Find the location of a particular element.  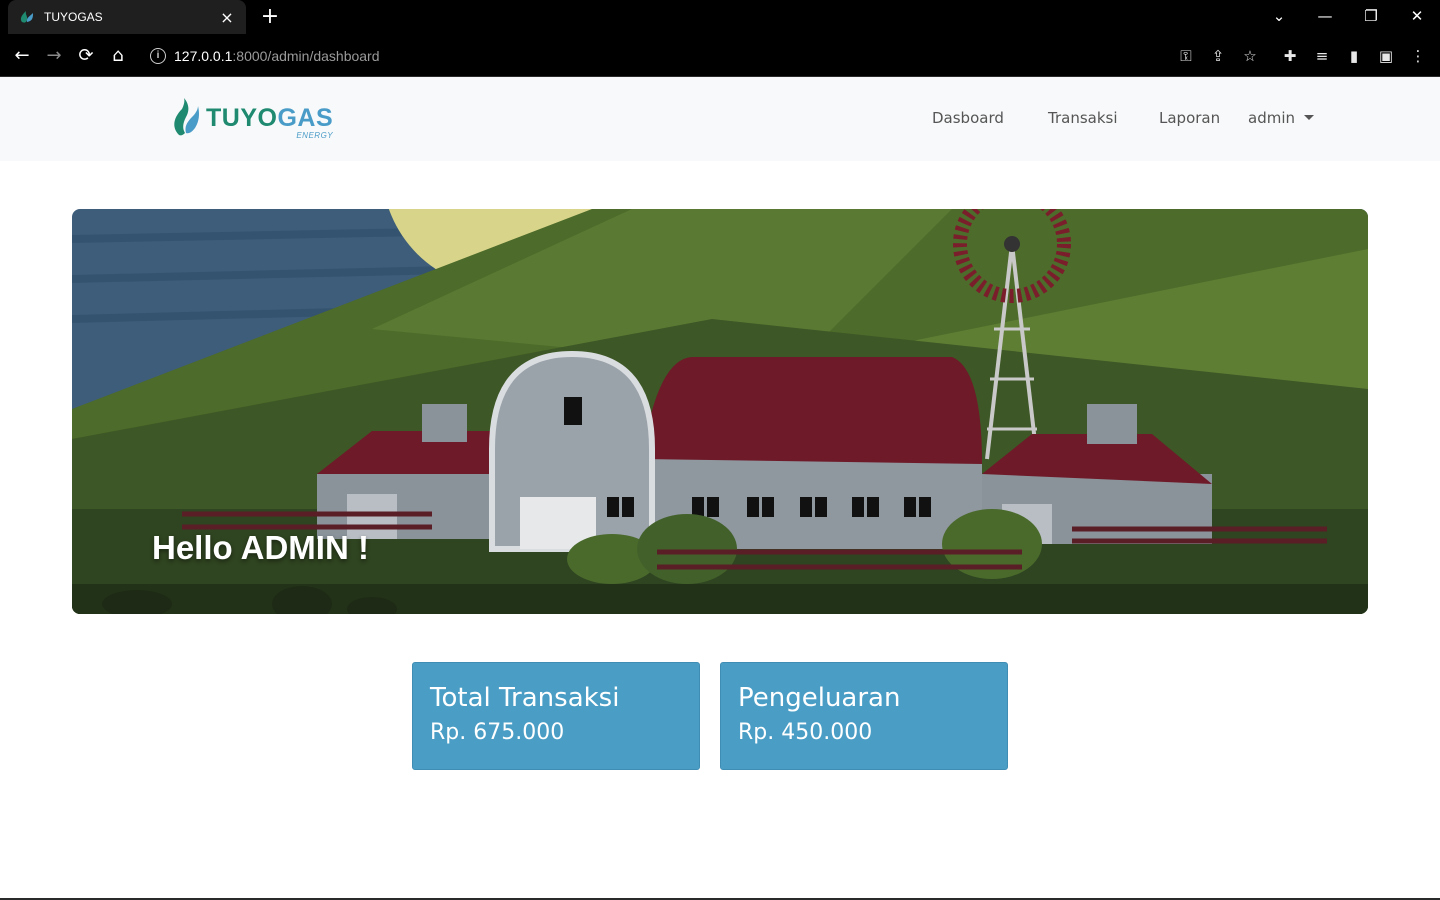

url-path: :8000/admin/dashboard is located at coordinates (306, 55).